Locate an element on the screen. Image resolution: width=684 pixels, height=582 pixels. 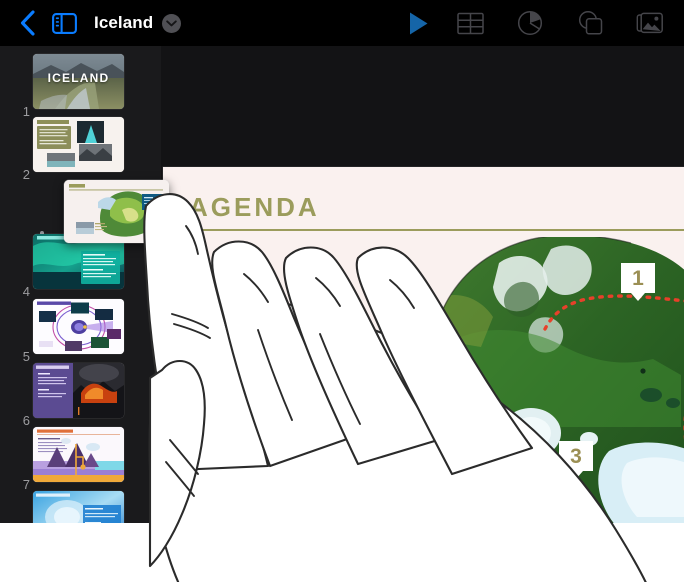
slide-number: 7 is located at coordinates (26, 484).